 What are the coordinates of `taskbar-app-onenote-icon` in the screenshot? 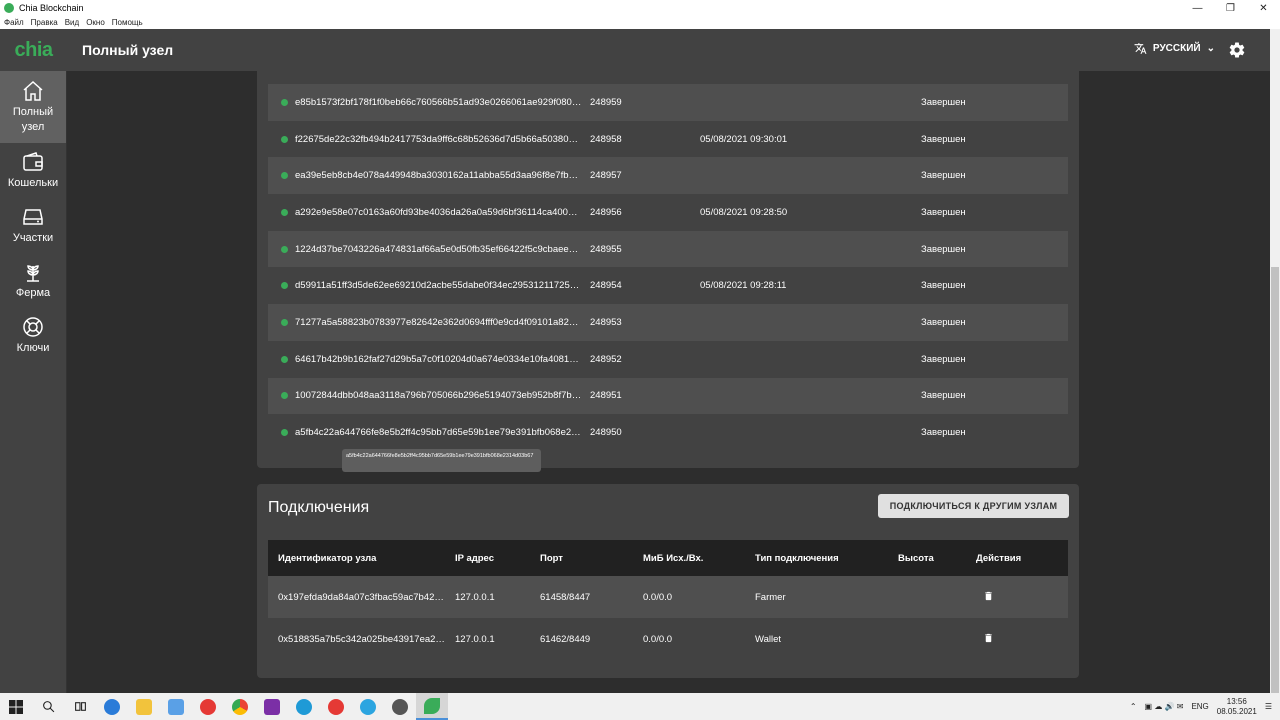 It's located at (272, 706).